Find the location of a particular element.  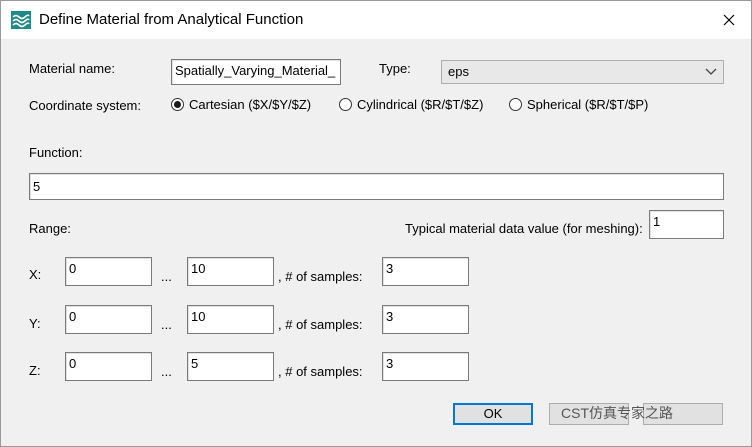

title-bar: Define Material from Analytical Function is located at coordinates (376, 20).